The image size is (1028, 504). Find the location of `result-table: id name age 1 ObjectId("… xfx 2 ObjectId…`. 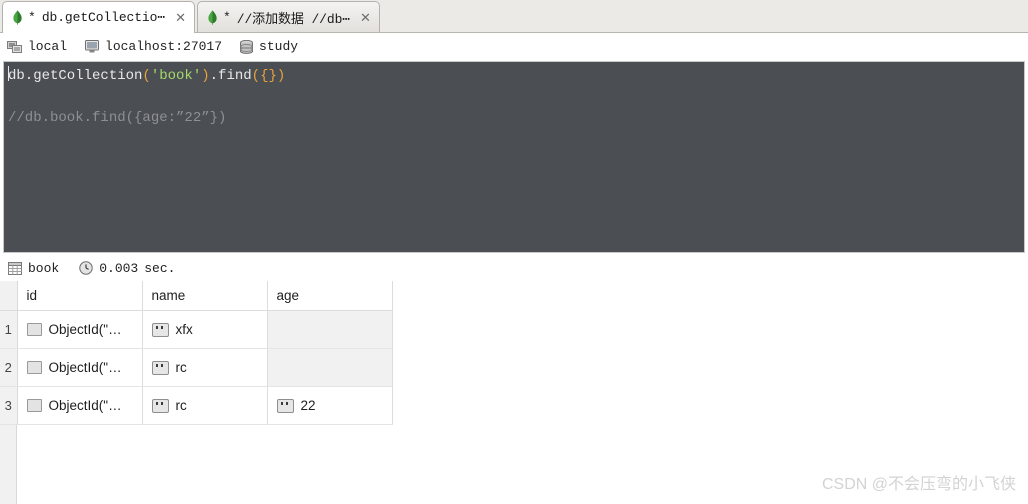

result-table: id name age 1 ObjectId("… xfx 2 ObjectId… is located at coordinates (196, 353).